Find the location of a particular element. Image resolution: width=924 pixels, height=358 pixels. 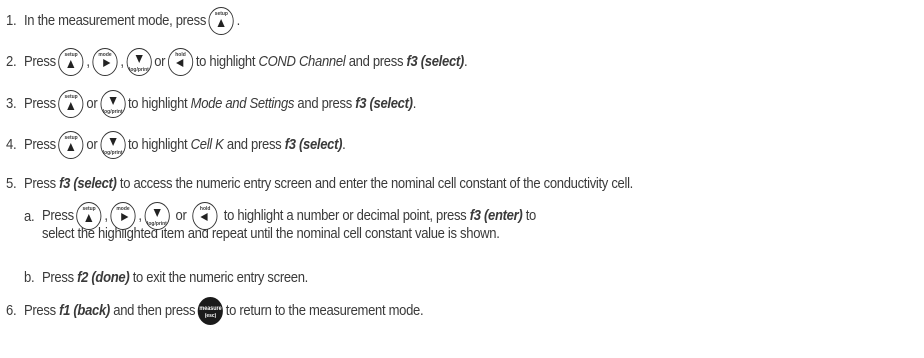

softkey-action: f3 (enter) is located at coordinates (496, 216).